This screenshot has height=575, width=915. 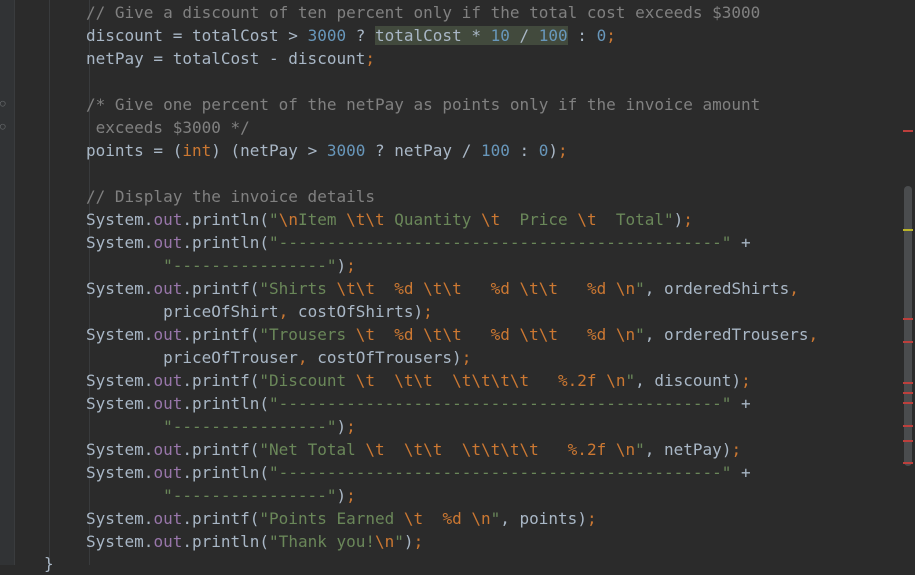 I want to click on code-token: costOfShirts), so click(x=356, y=311).